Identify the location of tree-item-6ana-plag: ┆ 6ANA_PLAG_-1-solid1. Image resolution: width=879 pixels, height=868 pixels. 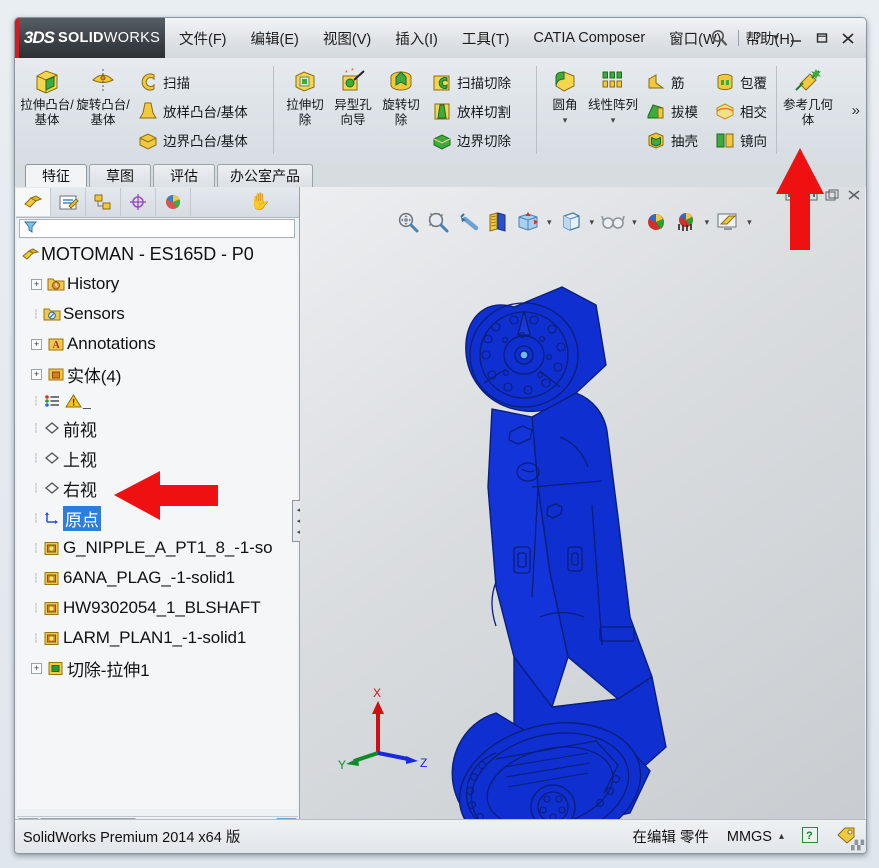
(157, 578).